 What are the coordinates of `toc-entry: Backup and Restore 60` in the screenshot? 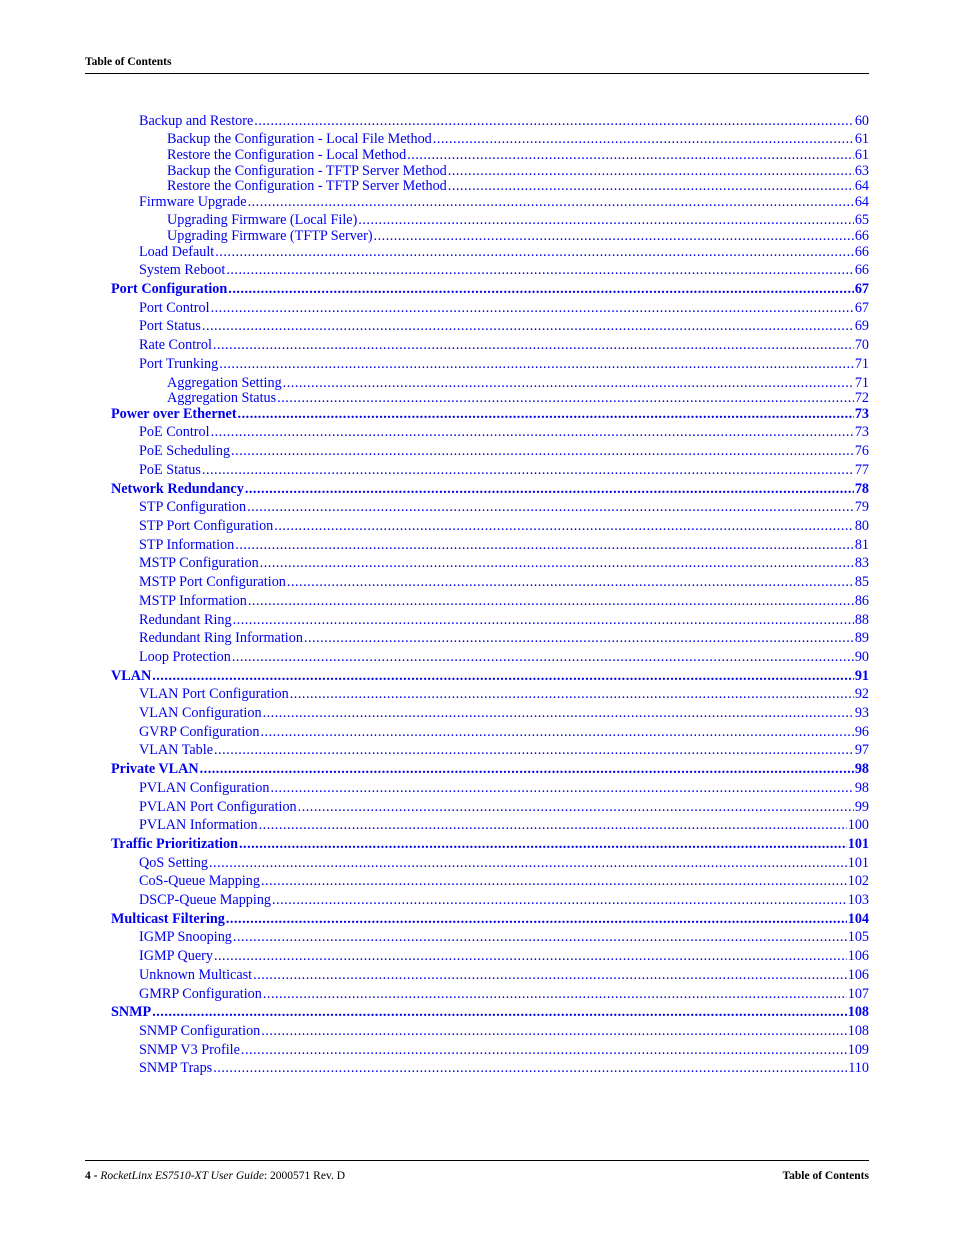 It's located at (504, 121).